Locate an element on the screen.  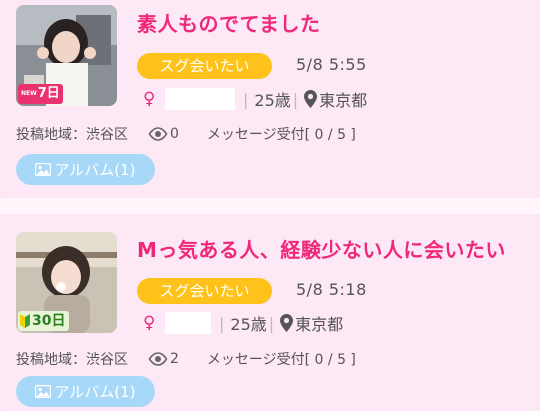
card-separator is located at coordinates (270, 206).